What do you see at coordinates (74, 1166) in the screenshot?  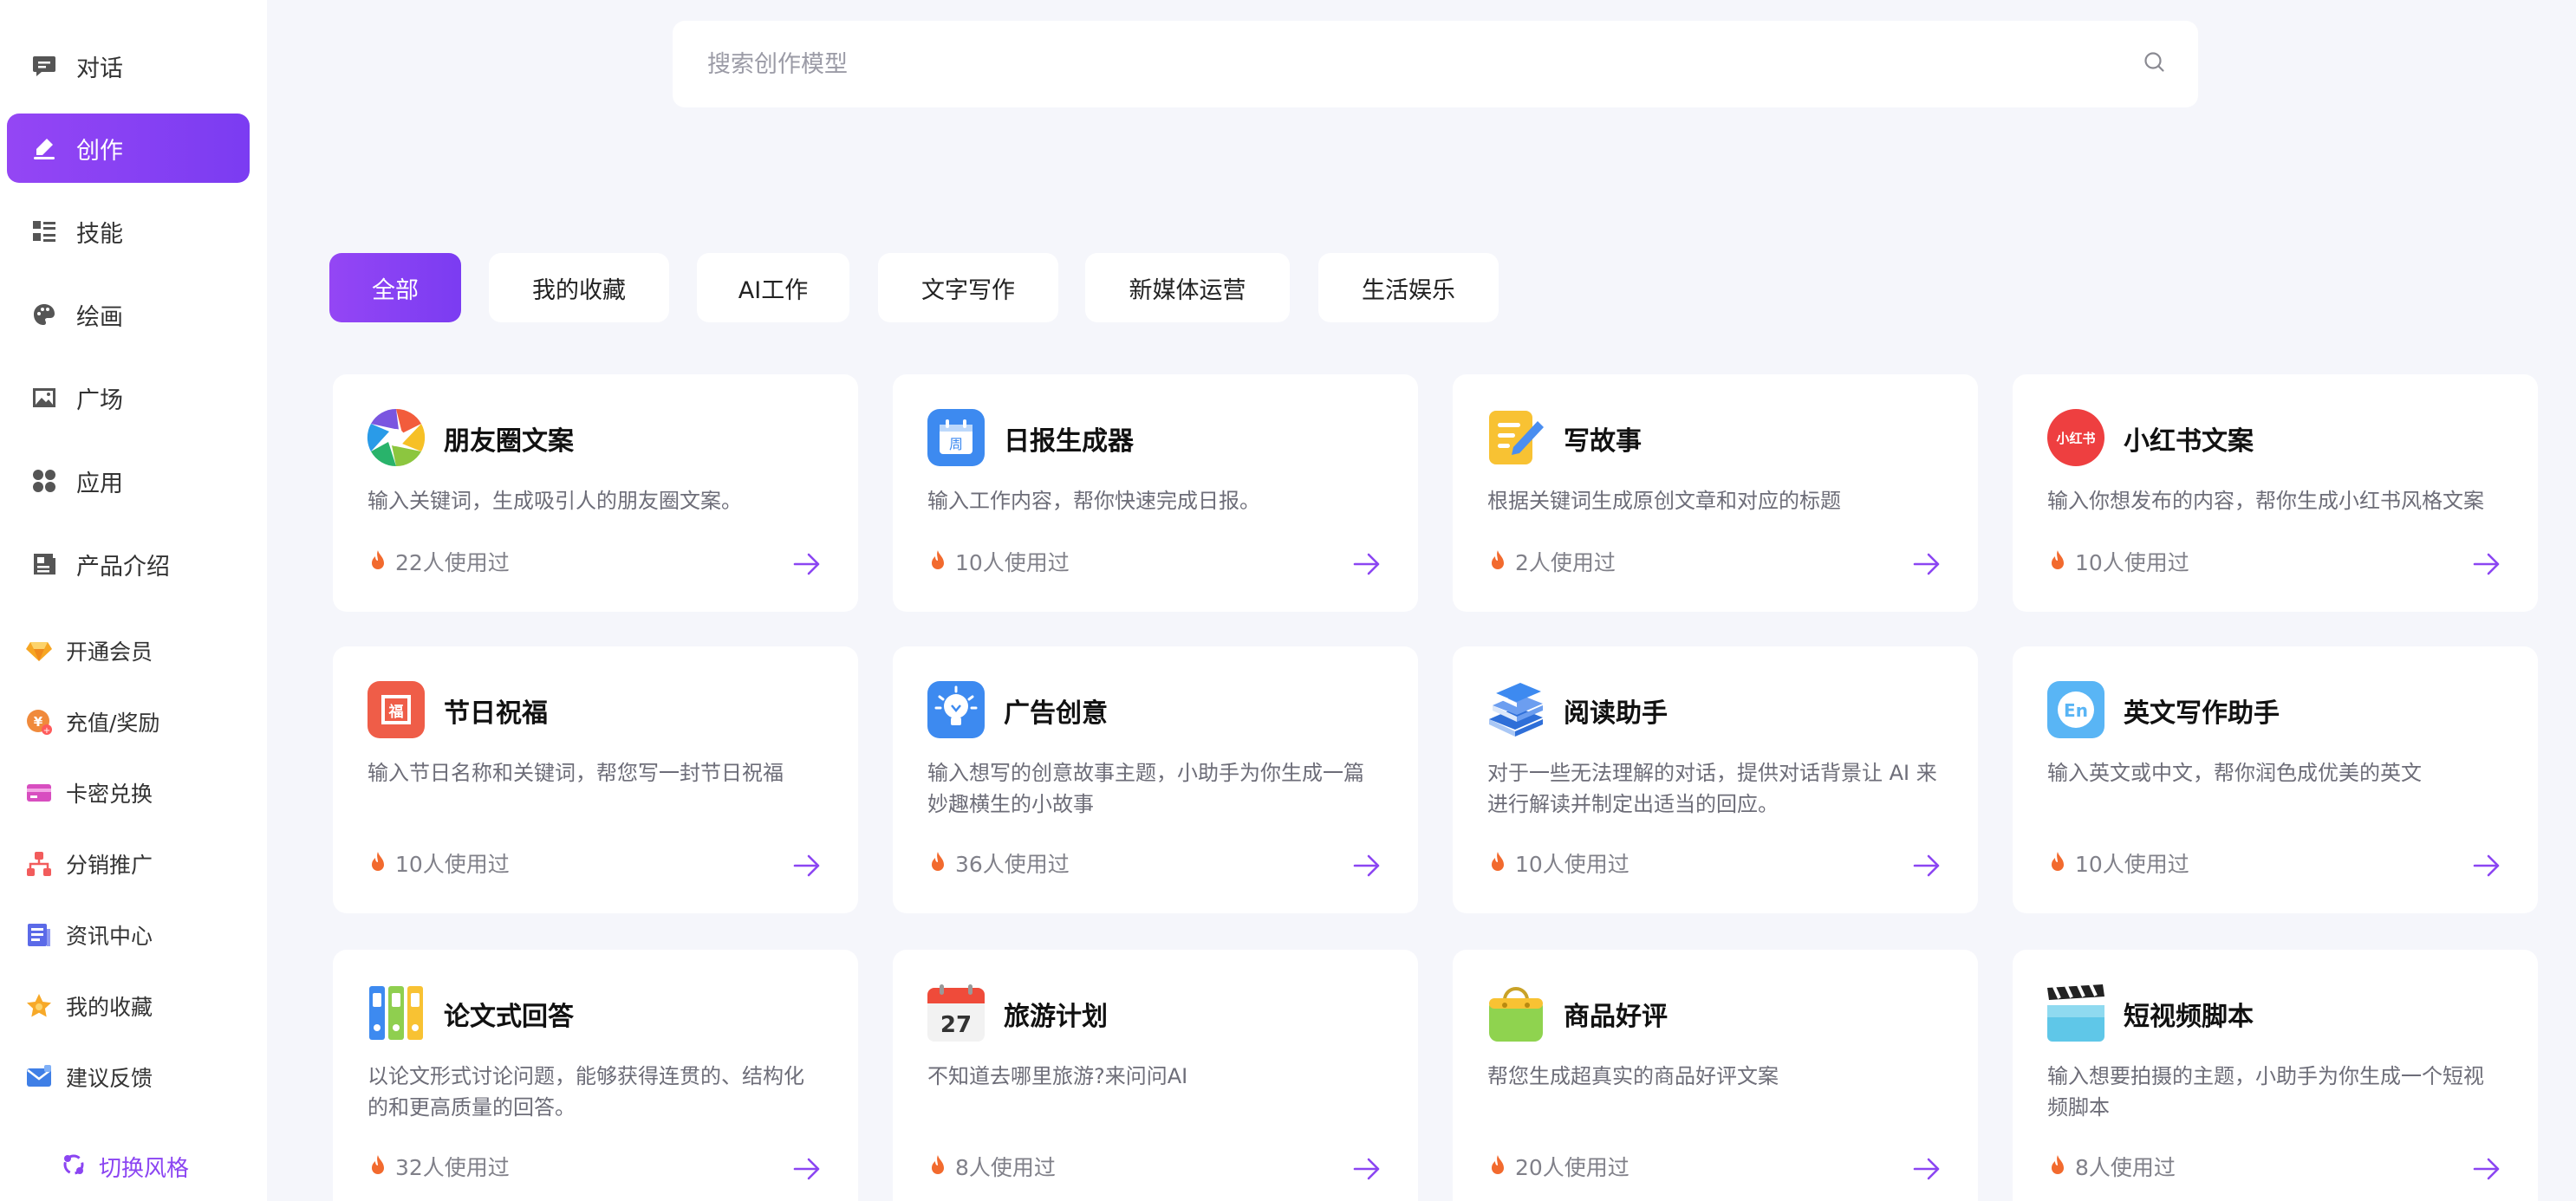 I see `theme-switch-icon` at bounding box center [74, 1166].